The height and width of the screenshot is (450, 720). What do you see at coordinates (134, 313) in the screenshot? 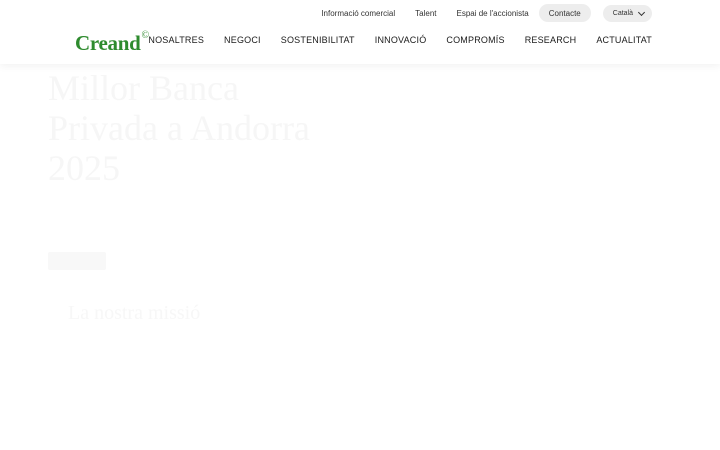
I see `hero-subtitle: La nostra missió` at bounding box center [134, 313].